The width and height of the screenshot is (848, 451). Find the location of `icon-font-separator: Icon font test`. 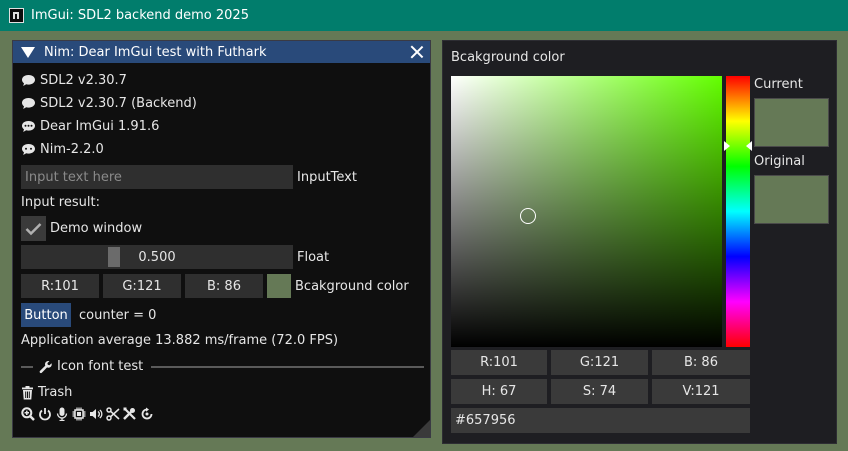

icon-font-separator: Icon font test is located at coordinates (222, 366).